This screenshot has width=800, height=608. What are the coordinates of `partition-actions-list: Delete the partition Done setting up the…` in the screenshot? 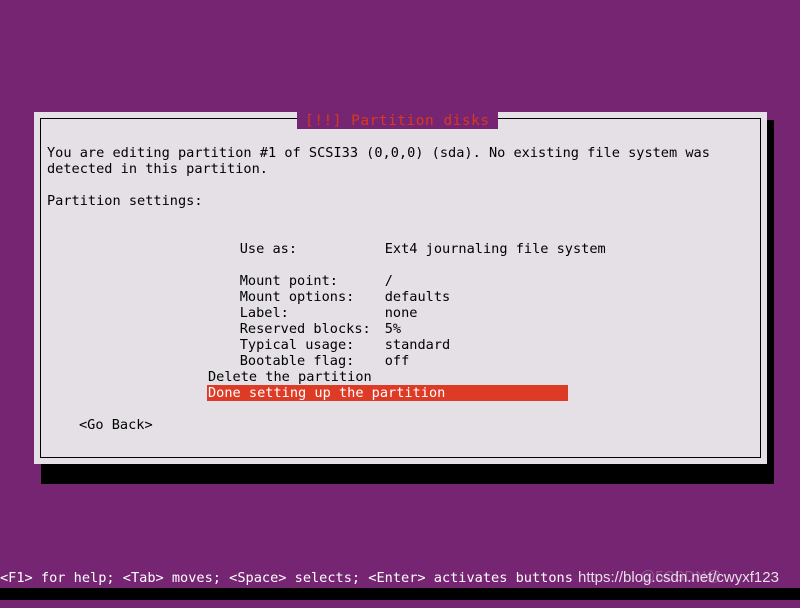 It's located at (387, 385).